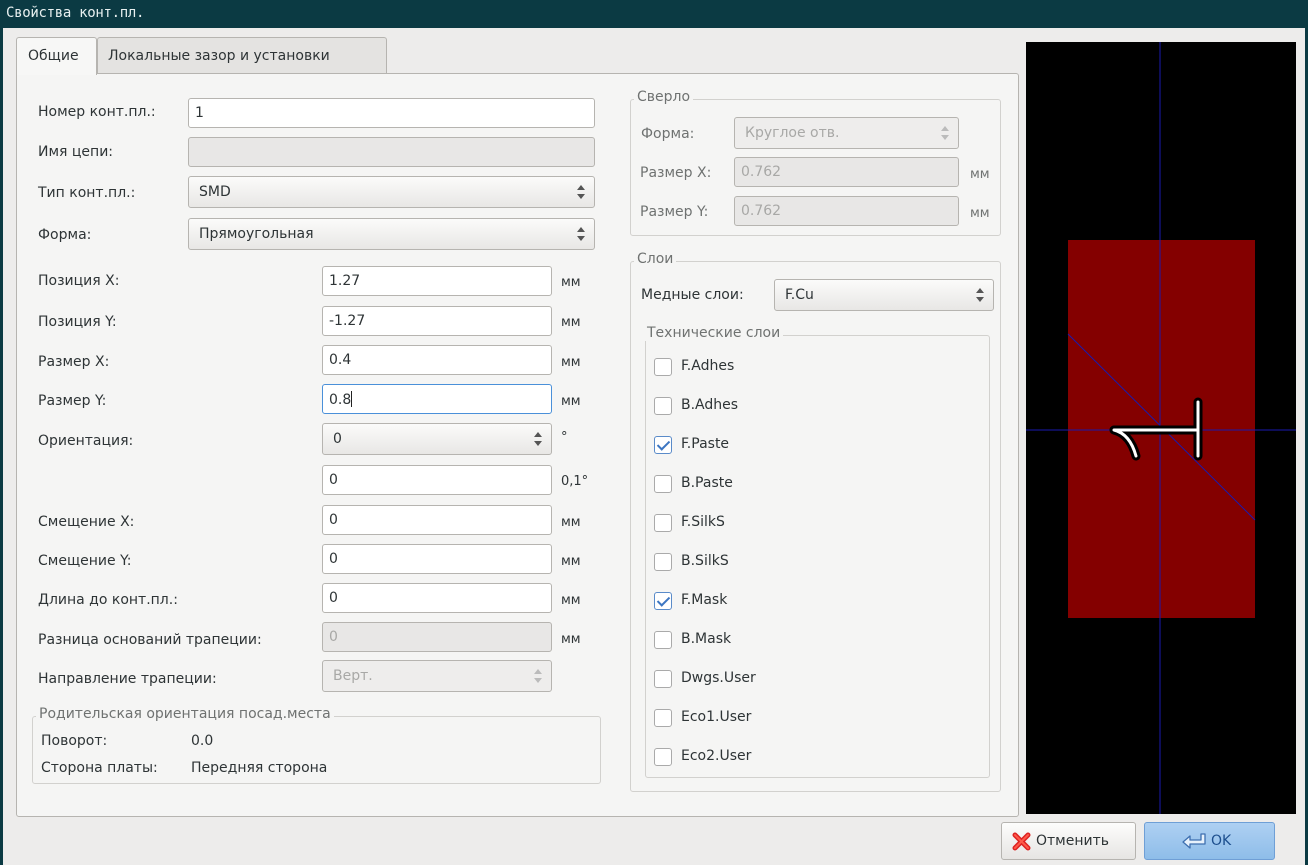  I want to click on ok-button: OK, so click(1209, 841).